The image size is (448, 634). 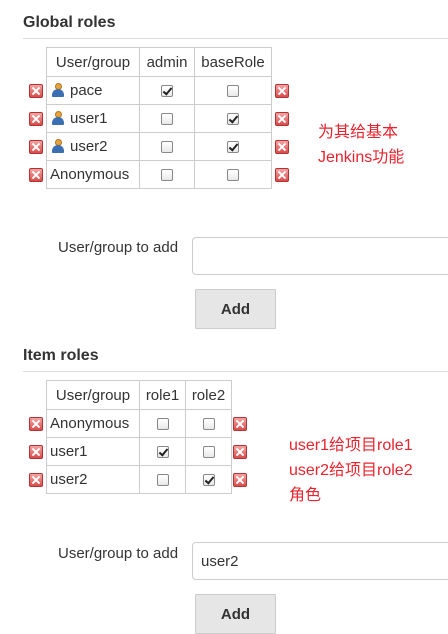 I want to click on row-name-cell: pace, so click(x=93, y=90).